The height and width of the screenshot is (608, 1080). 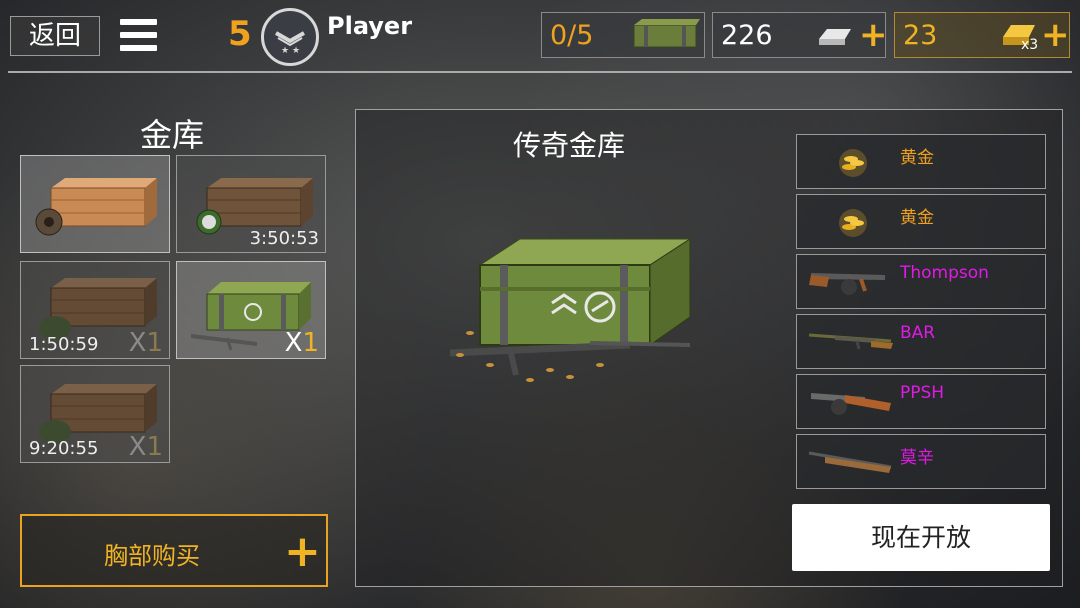 I want to click on bar-rifle-icon, so click(x=850, y=341).